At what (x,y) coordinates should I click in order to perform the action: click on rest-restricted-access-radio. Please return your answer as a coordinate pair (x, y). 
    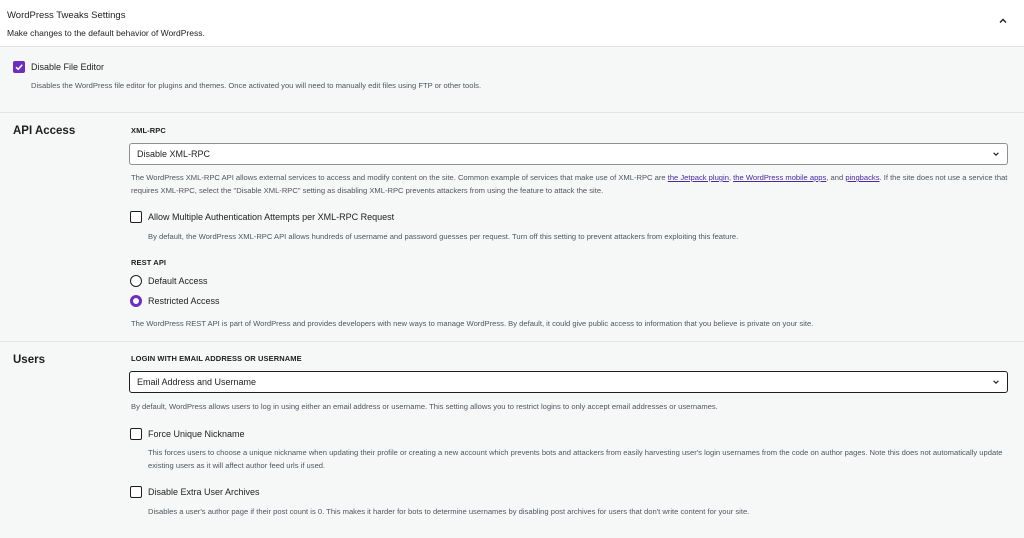
    Looking at the image, I should click on (136, 301).